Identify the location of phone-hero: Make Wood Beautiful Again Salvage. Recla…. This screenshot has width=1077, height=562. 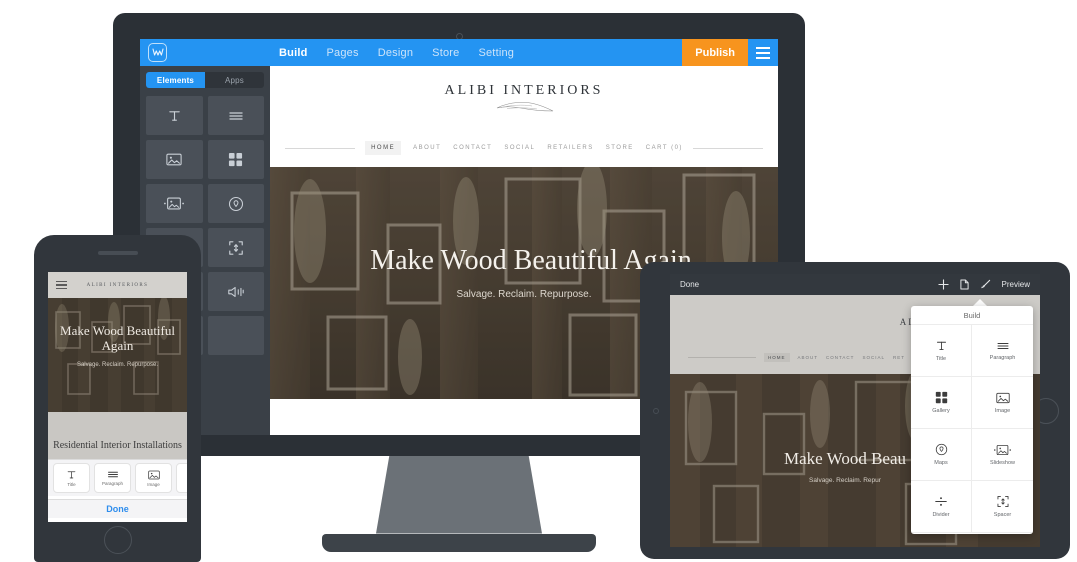
(117, 355).